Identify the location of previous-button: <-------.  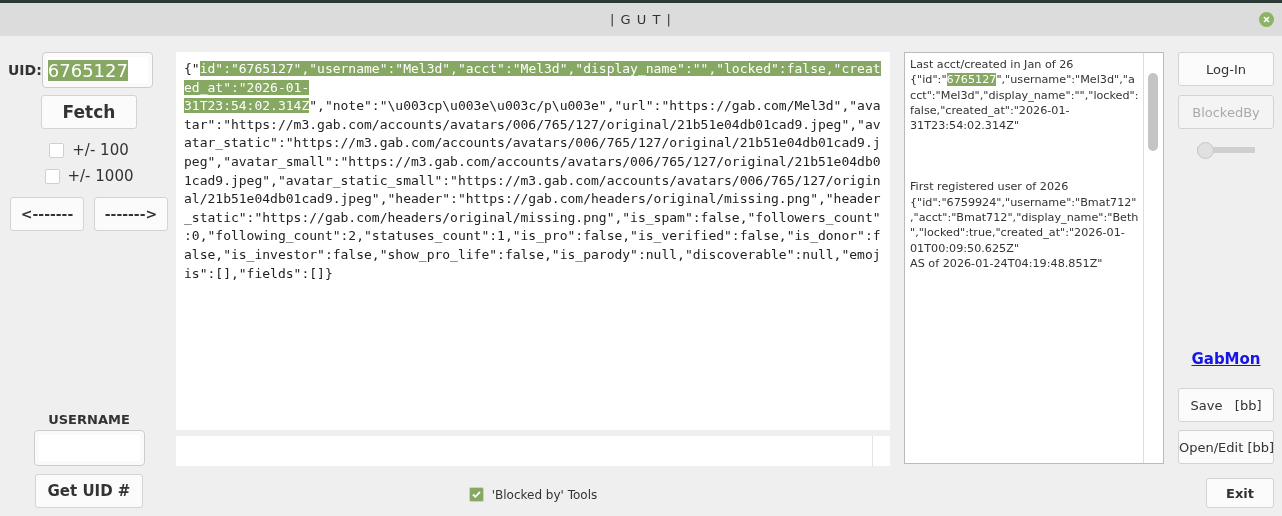
(47, 214).